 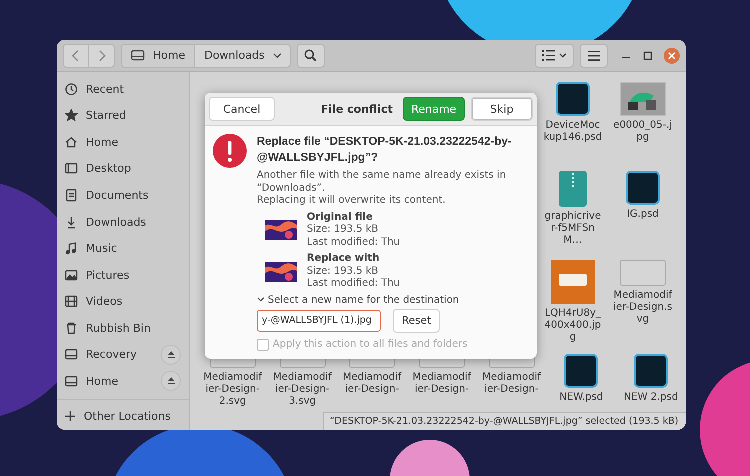 I want to click on file-item: LQH4rU8y_400x400.jpg, so click(x=573, y=304).